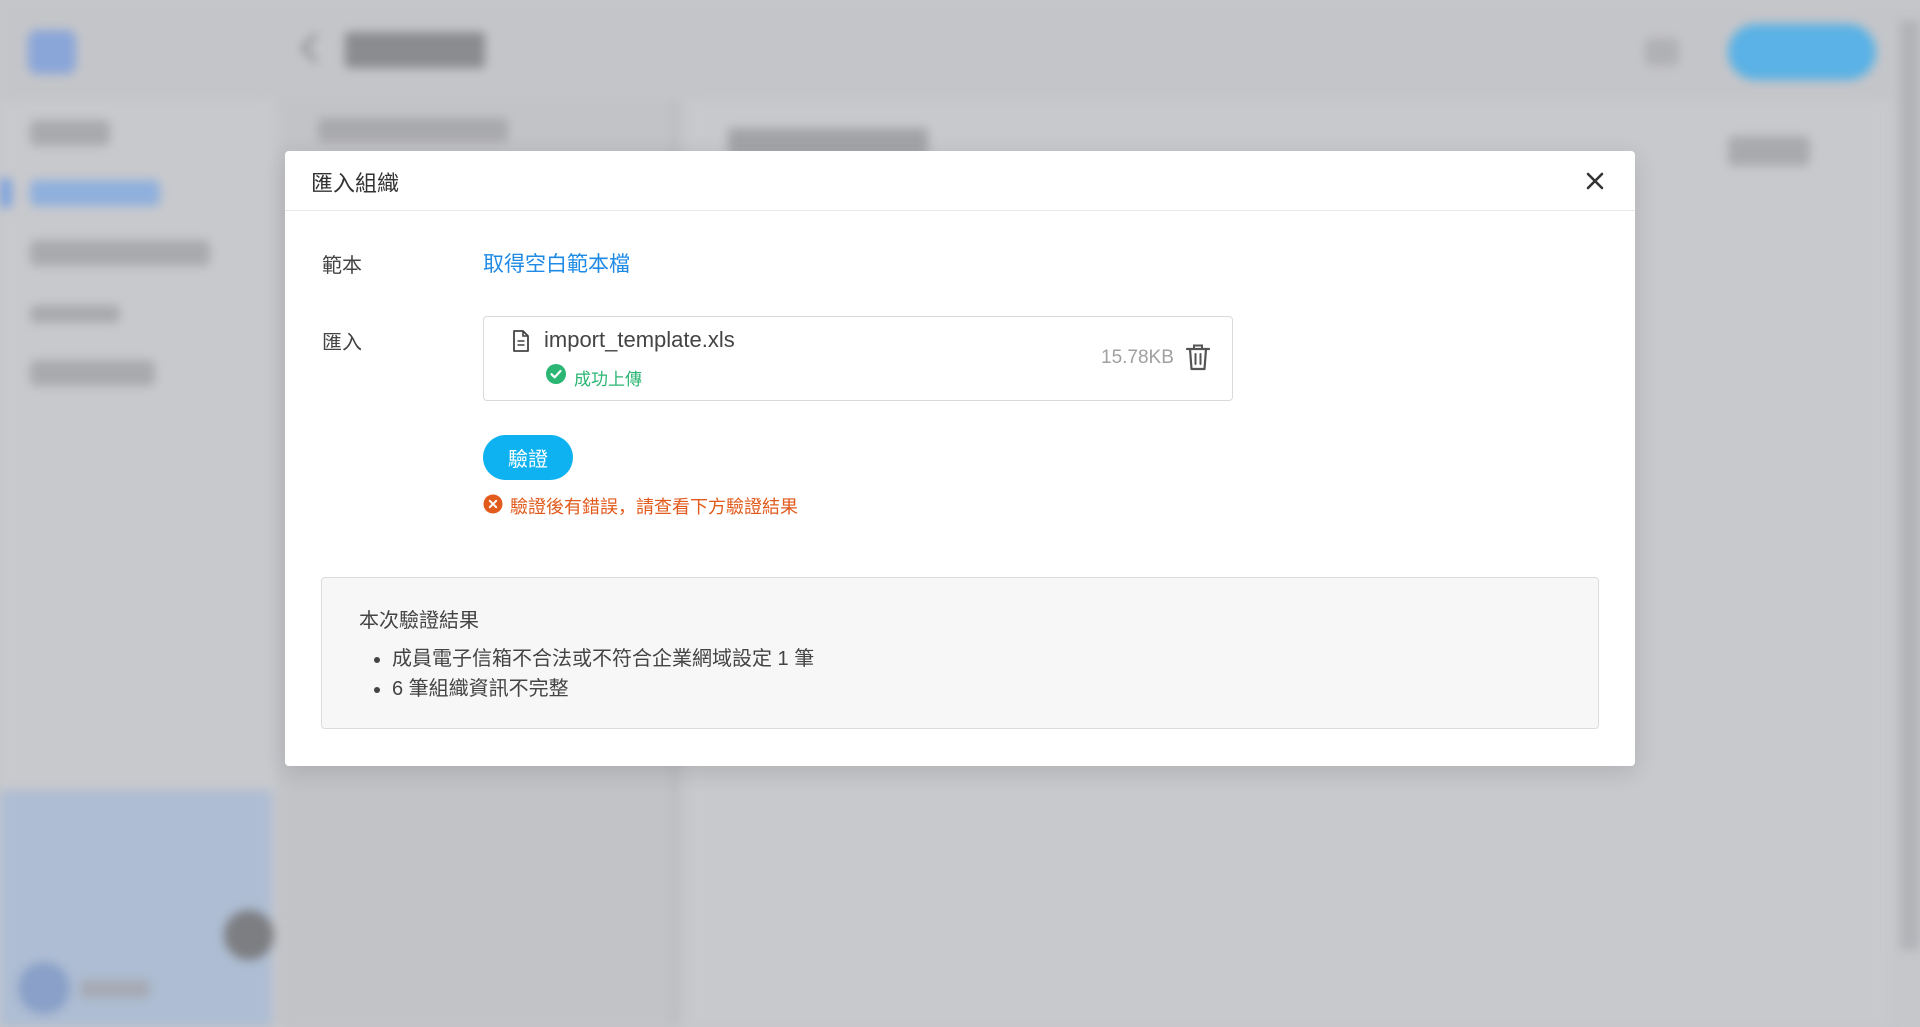 This screenshot has height=1027, width=1920. What do you see at coordinates (521, 341) in the screenshot?
I see `file-icon` at bounding box center [521, 341].